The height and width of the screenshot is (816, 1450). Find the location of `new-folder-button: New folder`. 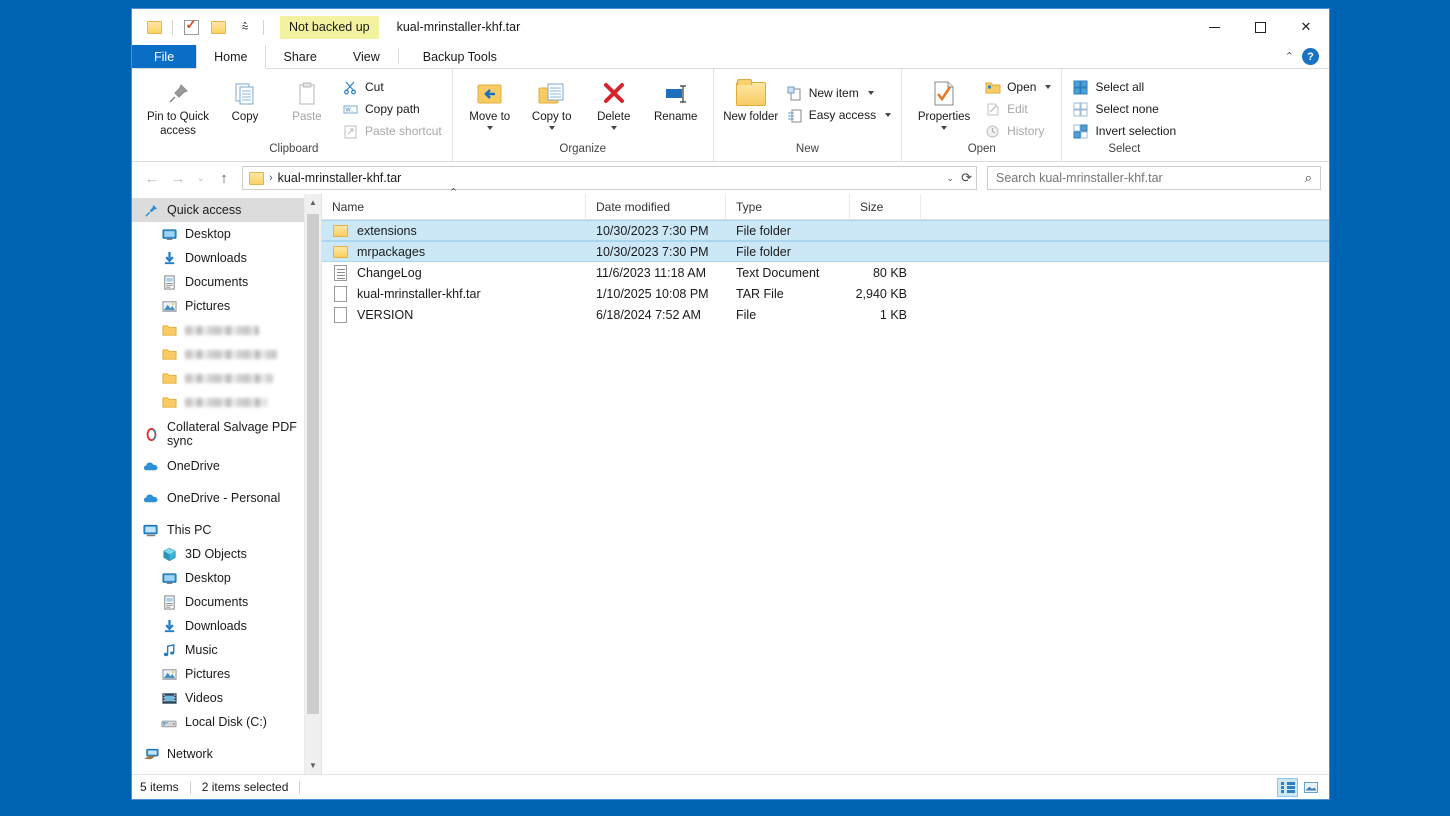

new-folder-button: New folder is located at coordinates (751, 101).